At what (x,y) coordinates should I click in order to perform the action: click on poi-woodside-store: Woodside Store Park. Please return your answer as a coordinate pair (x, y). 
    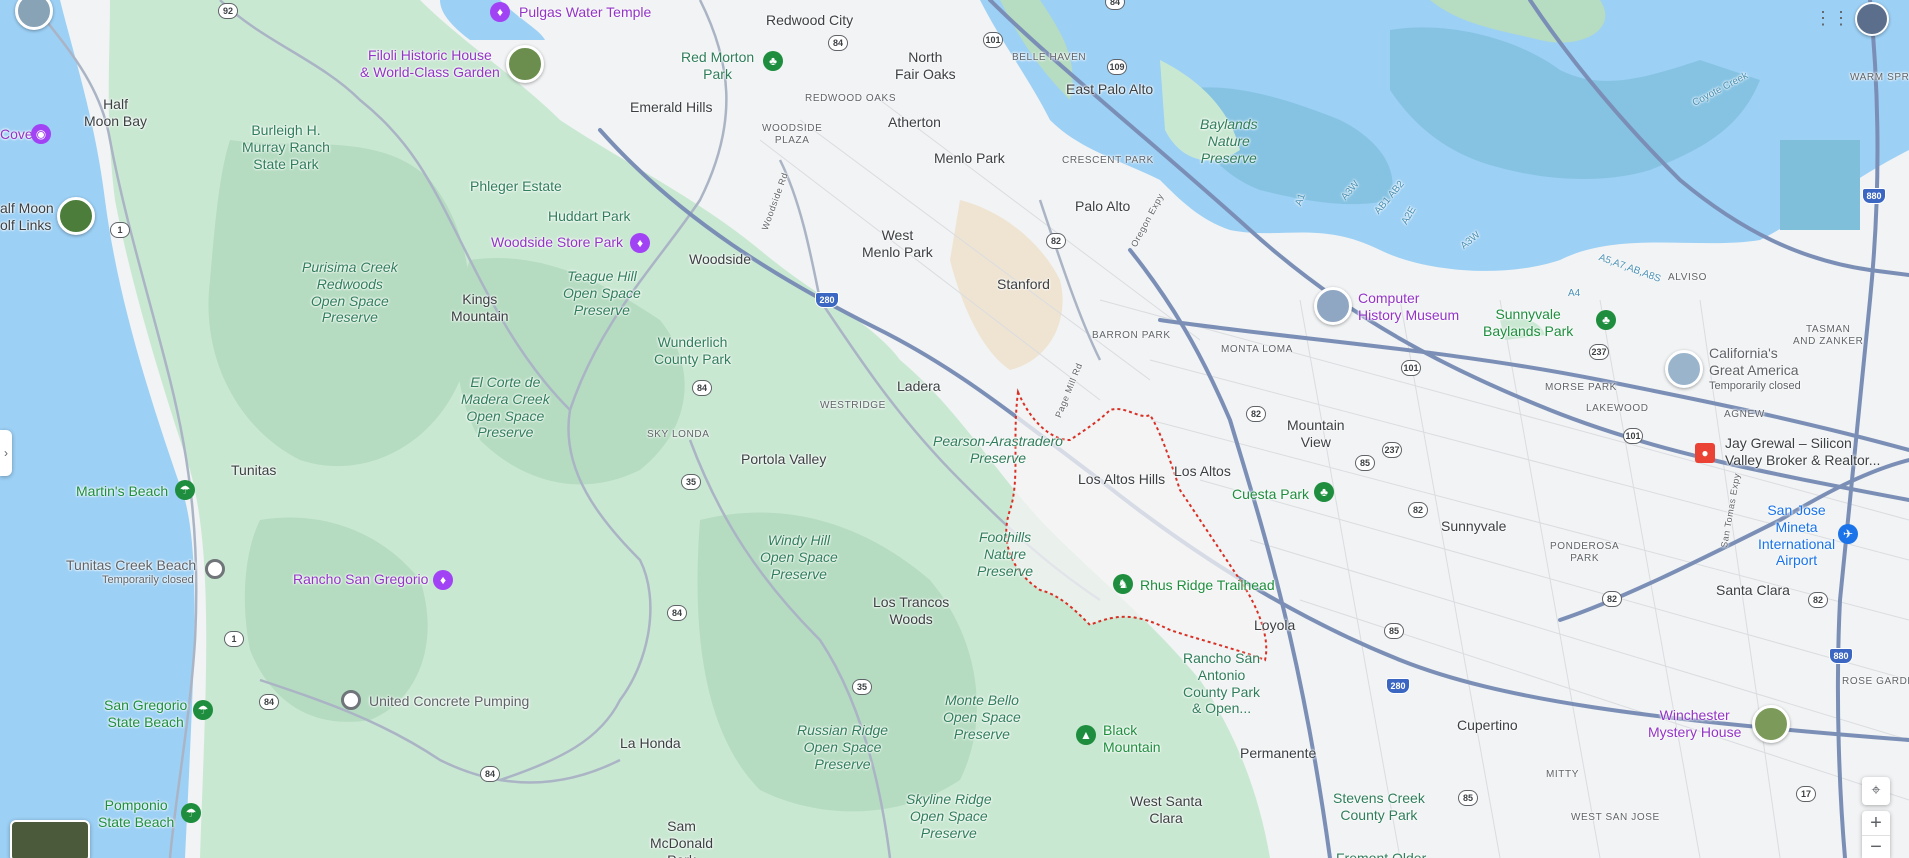
    Looking at the image, I should click on (557, 242).